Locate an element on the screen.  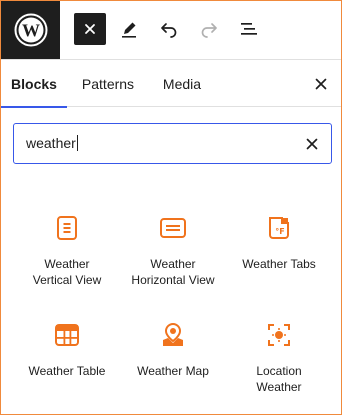
svg-text: °F is located at coordinates (279, 231).